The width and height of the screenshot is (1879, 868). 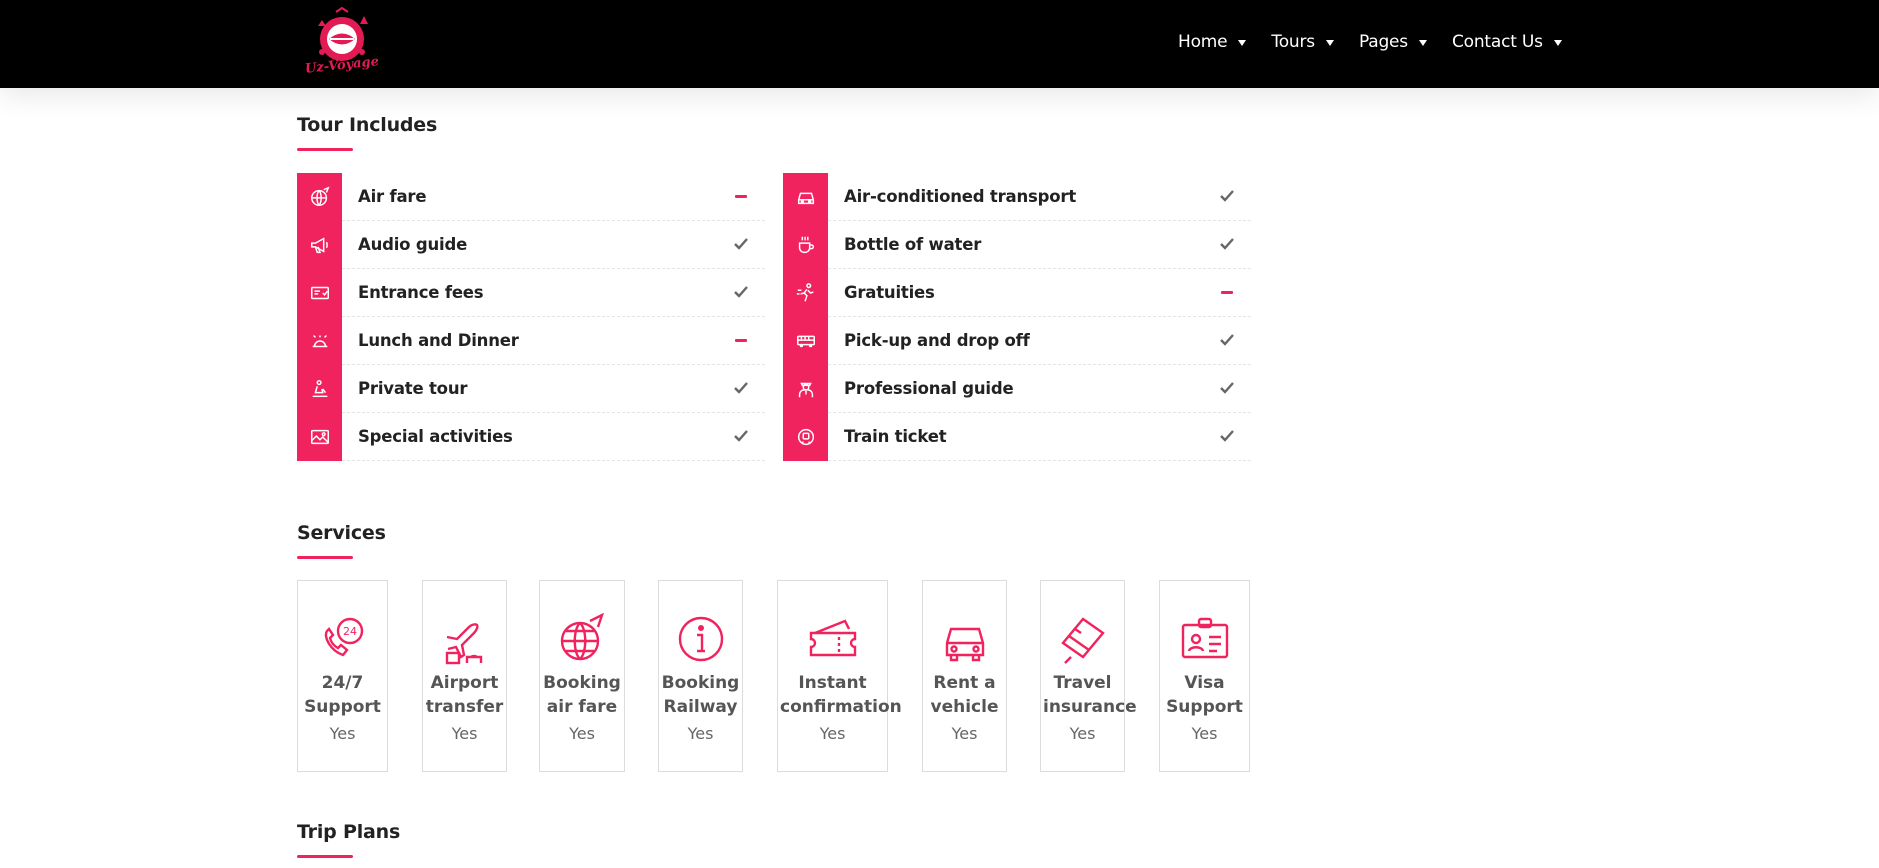 What do you see at coordinates (1203, 42) in the screenshot?
I see `nav-label: Home` at bounding box center [1203, 42].